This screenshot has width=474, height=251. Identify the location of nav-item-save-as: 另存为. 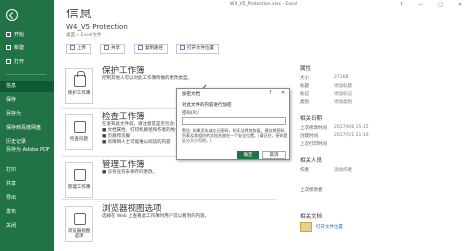
(27, 114).